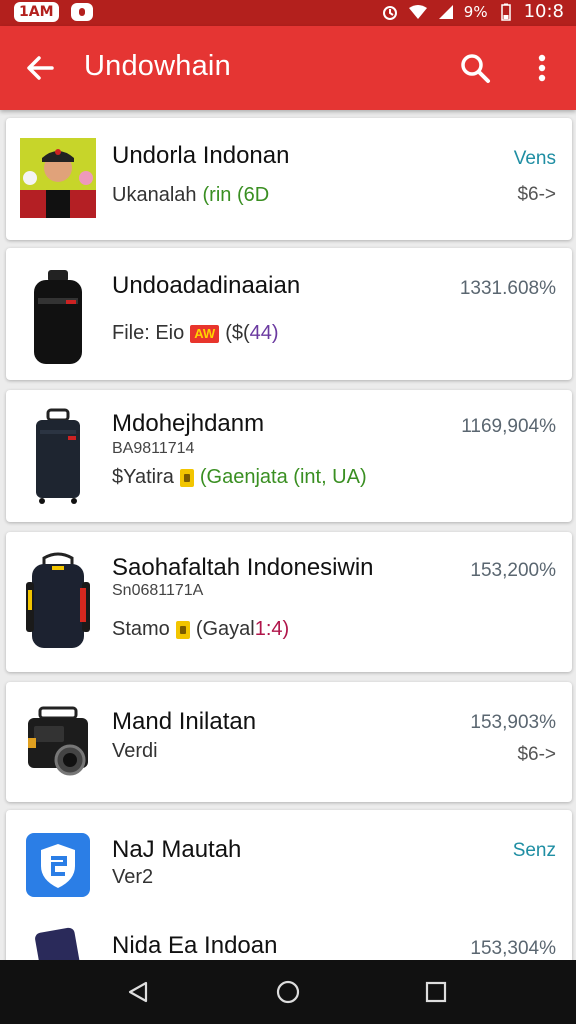 This screenshot has width=576, height=1024. Describe the element at coordinates (283, 477) in the screenshot. I see `item-detail-accent: (Gaenjata (int, UA)` at that location.